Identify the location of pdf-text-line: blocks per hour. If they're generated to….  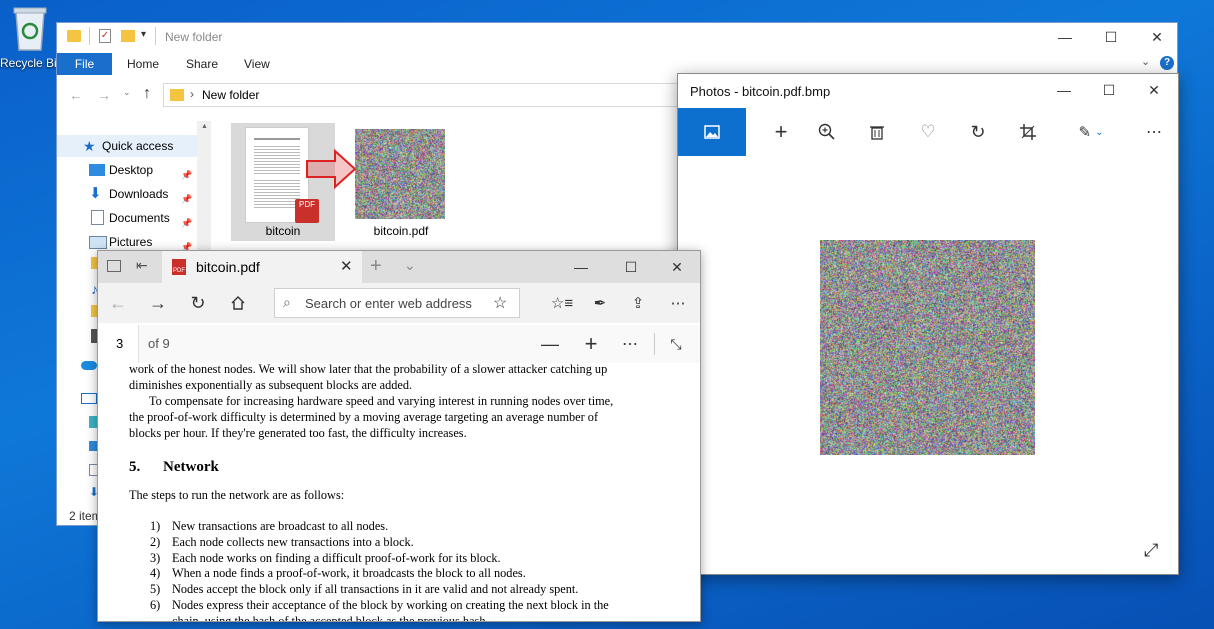
(399, 433).